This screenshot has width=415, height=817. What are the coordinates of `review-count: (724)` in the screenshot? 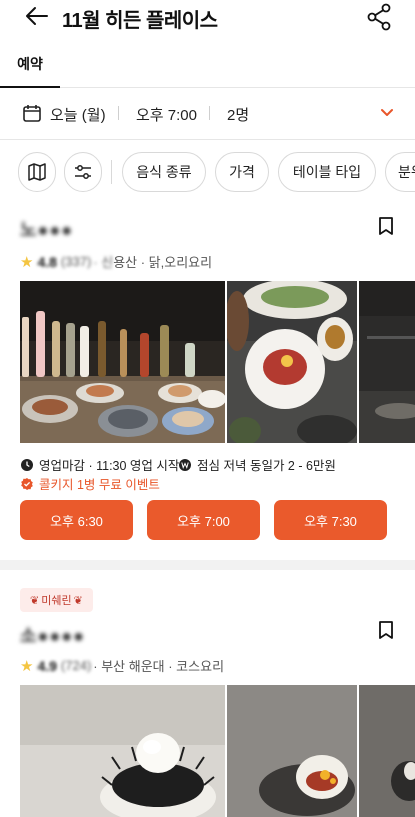 It's located at (76, 665).